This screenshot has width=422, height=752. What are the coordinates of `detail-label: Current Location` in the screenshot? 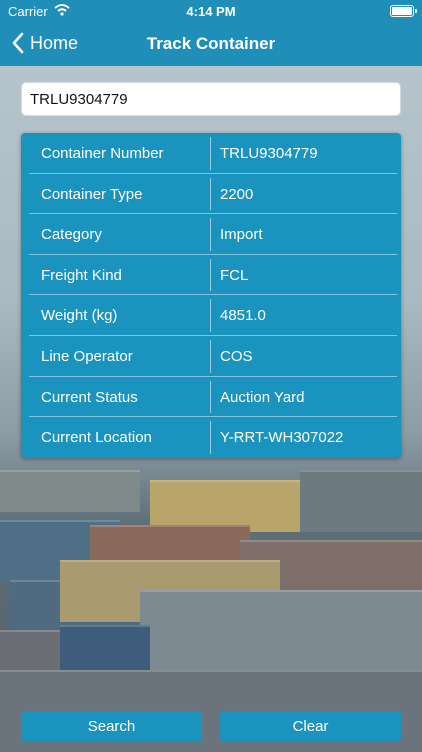 It's located at (96, 438).